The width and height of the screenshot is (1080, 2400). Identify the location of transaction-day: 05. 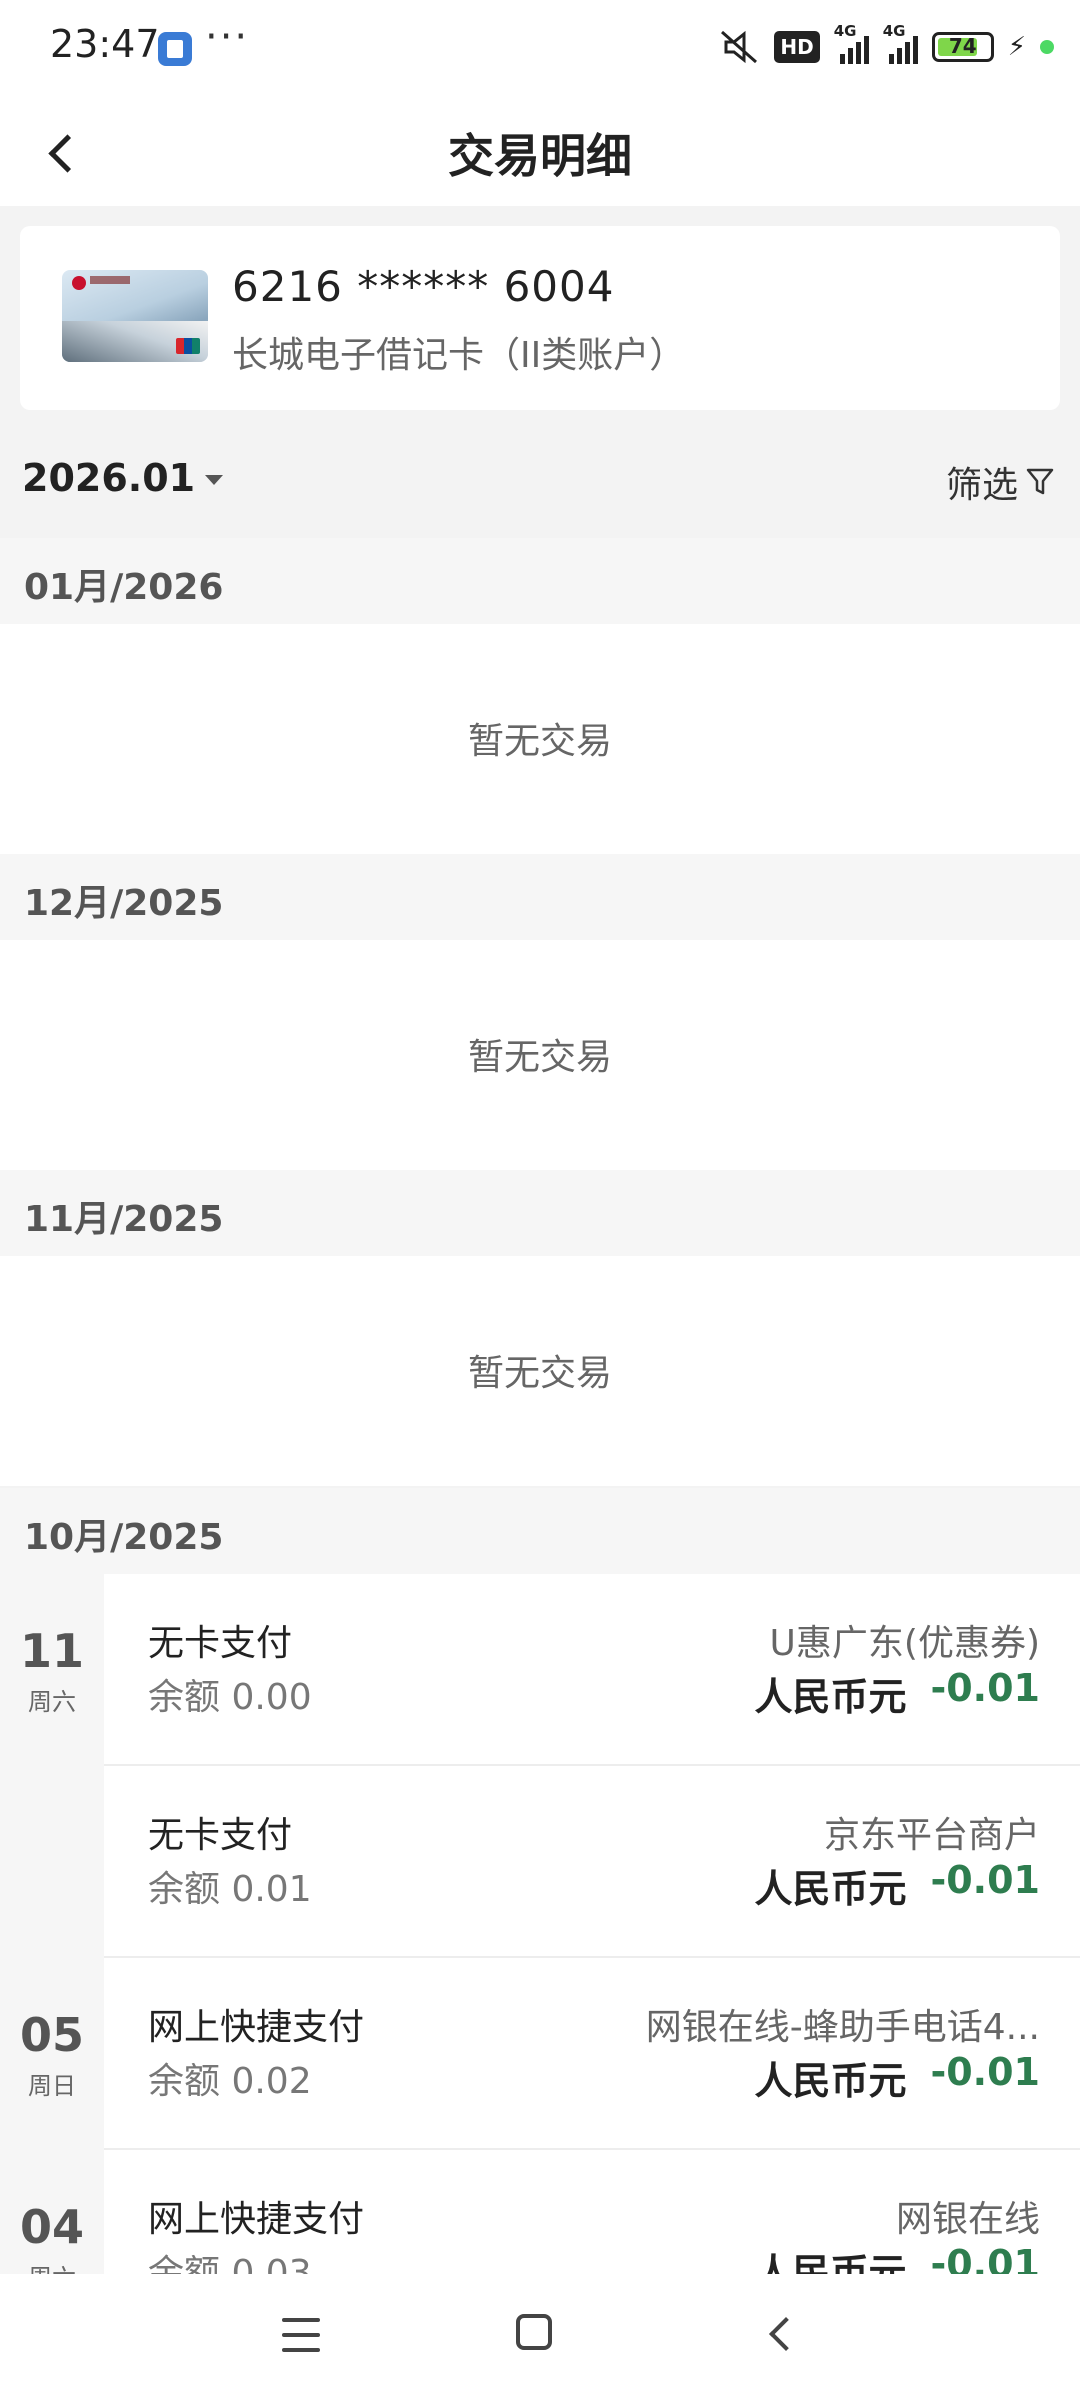
(51, 2035).